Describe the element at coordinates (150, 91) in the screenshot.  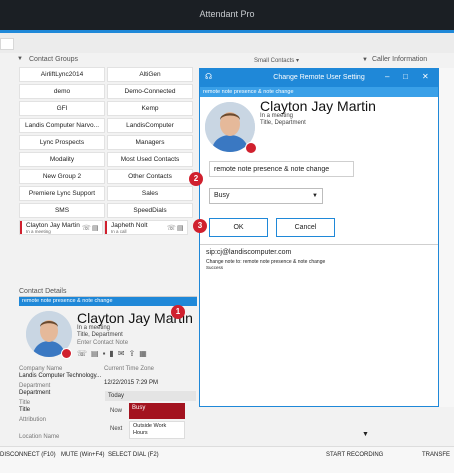
I see `group-item: Demo-Connected` at that location.